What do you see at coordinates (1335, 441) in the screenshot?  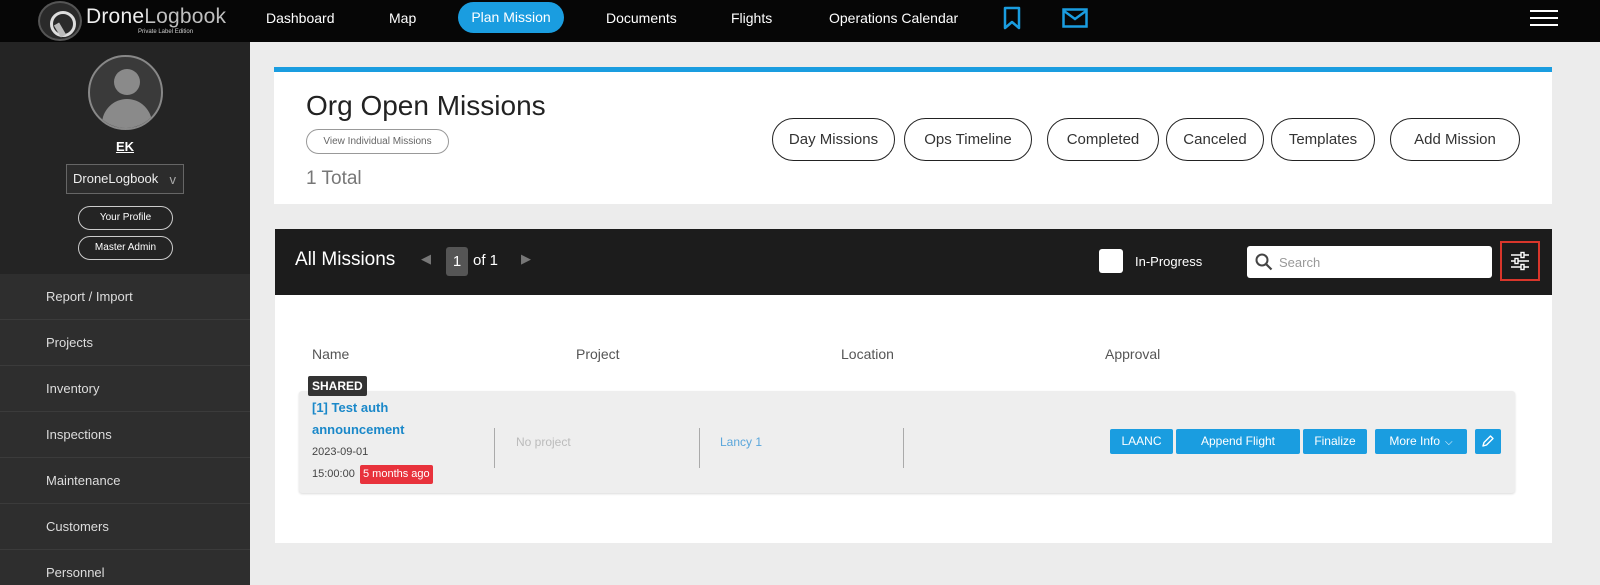 I see `finalize-button: Finalize` at bounding box center [1335, 441].